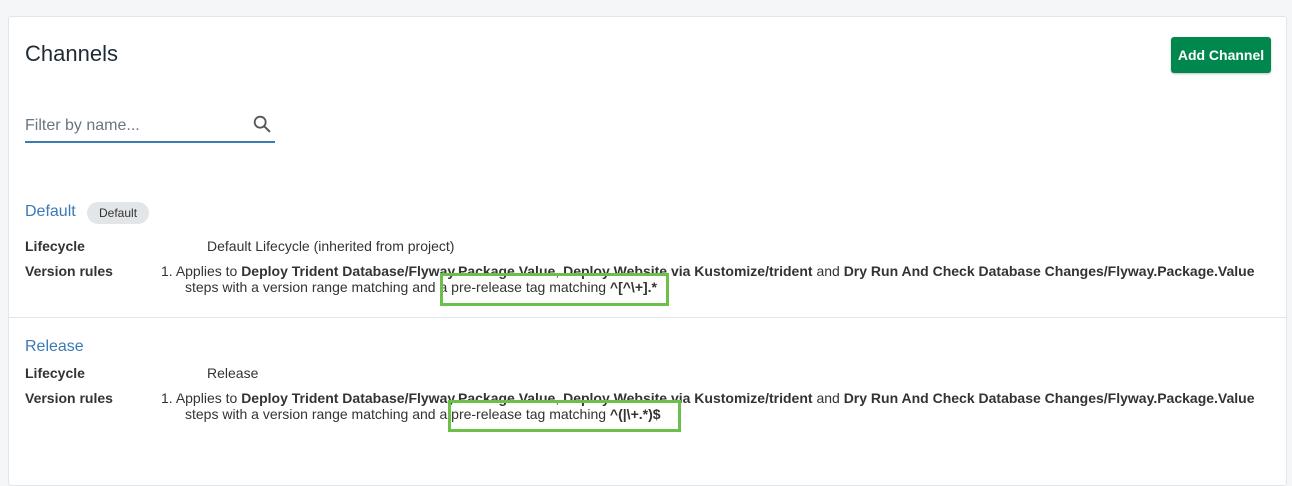 This screenshot has width=1292, height=486. What do you see at coordinates (647, 317) in the screenshot?
I see `divider` at bounding box center [647, 317].